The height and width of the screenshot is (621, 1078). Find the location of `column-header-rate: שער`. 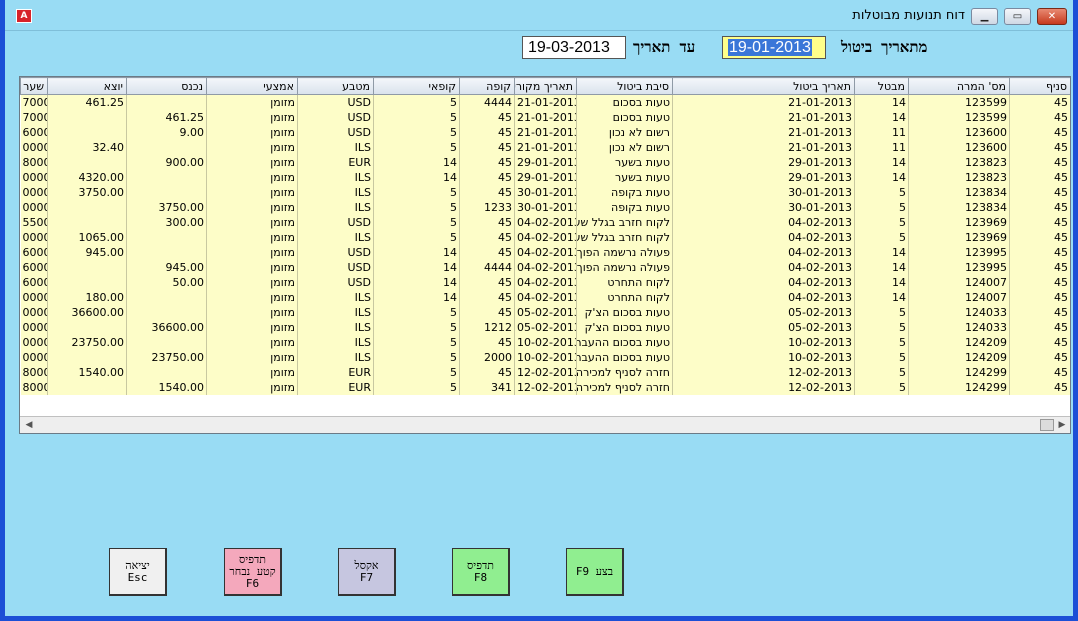

column-header-rate: שער is located at coordinates (34, 86).